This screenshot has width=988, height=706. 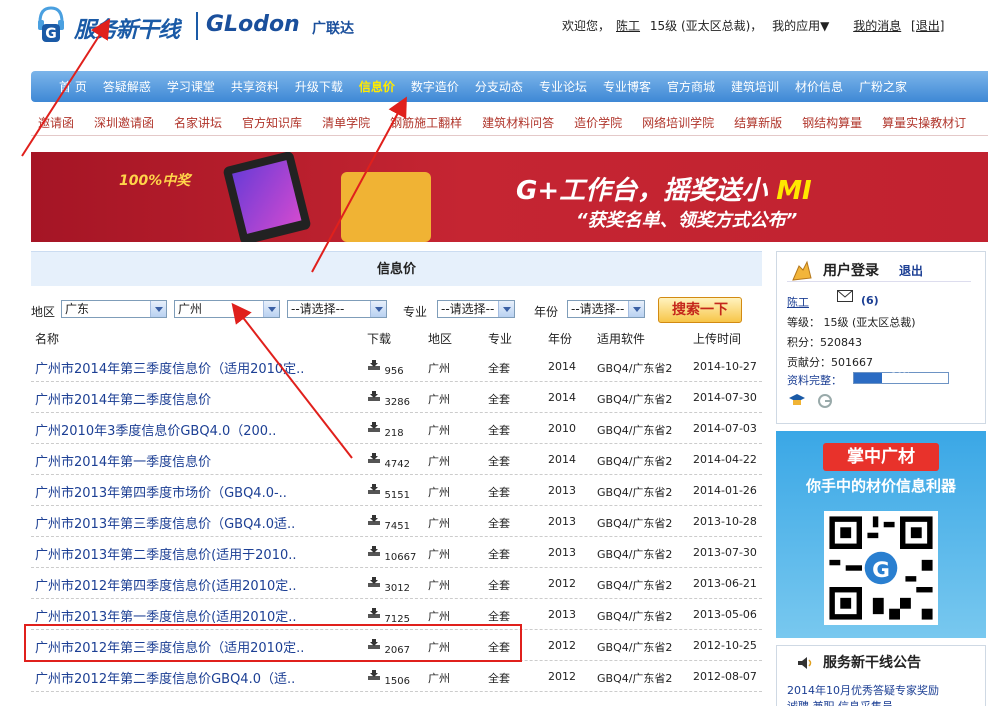 What do you see at coordinates (606, 309) in the screenshot?
I see `year-select: --请选择--` at bounding box center [606, 309].